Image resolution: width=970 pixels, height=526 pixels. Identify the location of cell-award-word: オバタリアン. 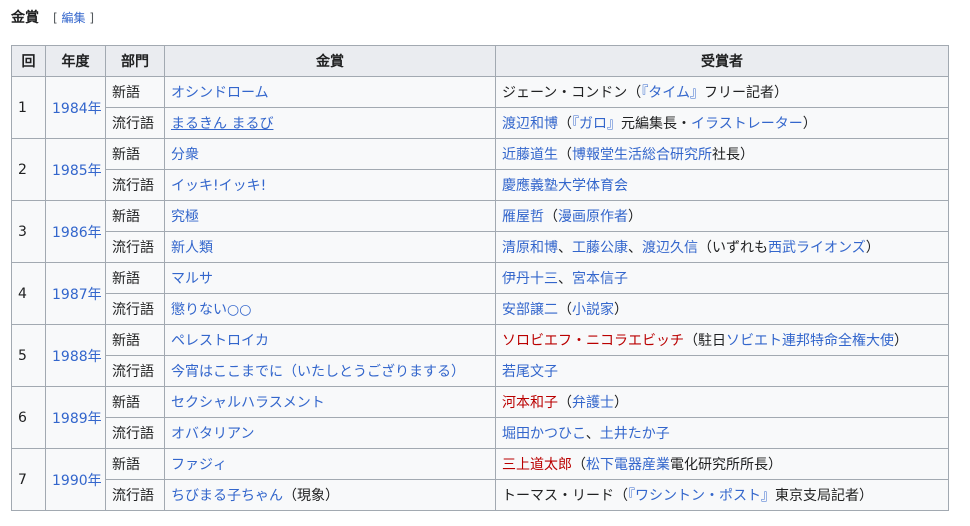
(330, 433).